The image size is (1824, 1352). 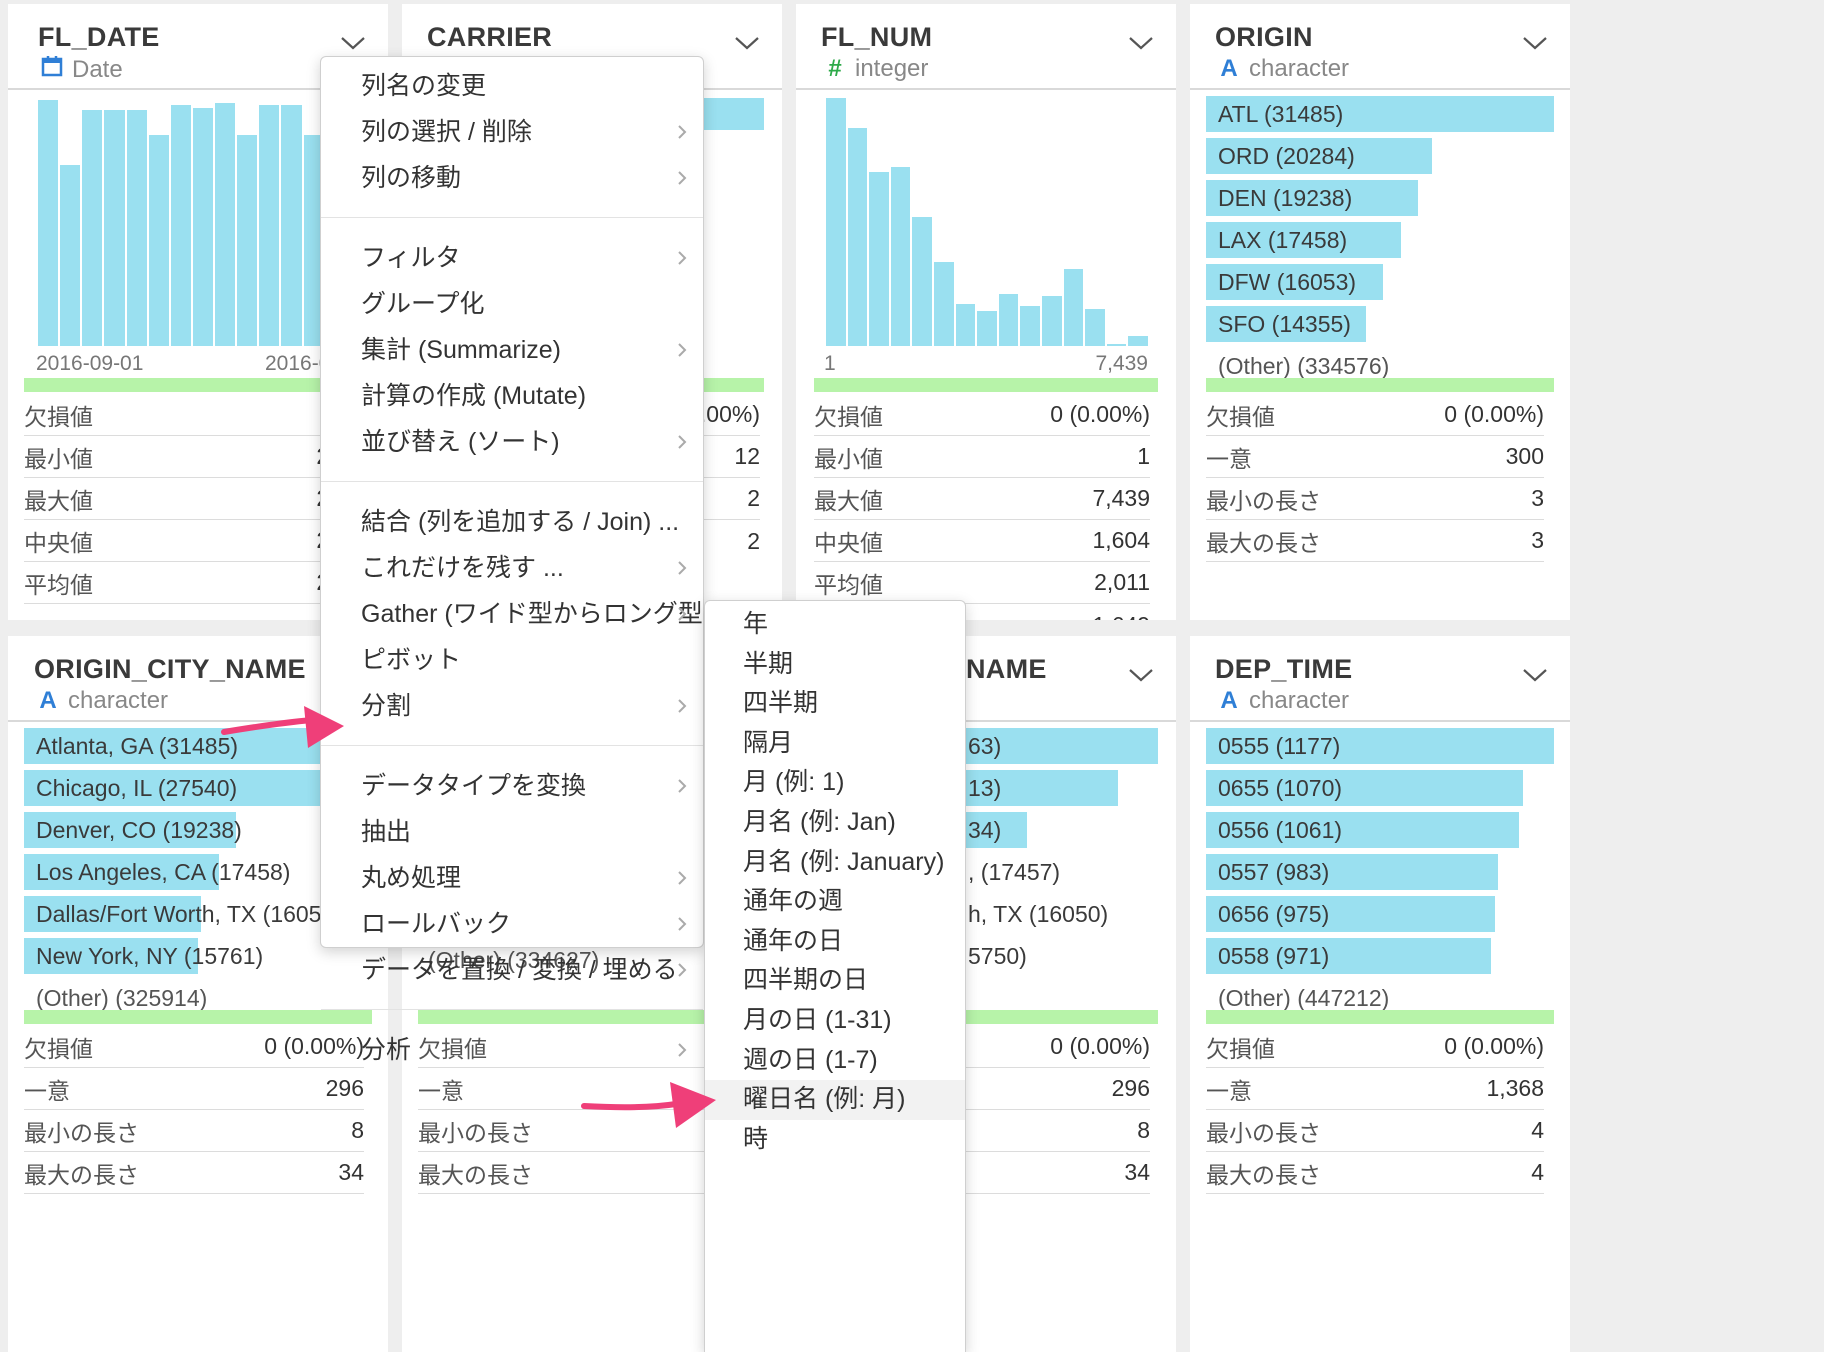 What do you see at coordinates (835, 823) in the screenshot?
I see `submenu-item: 月名 (例: Jan)` at bounding box center [835, 823].